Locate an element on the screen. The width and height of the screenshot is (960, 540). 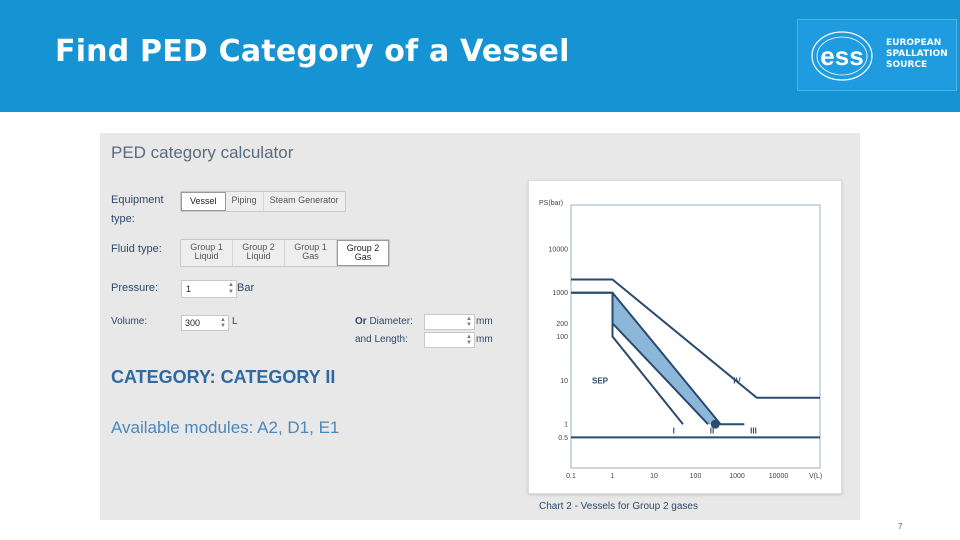
equipment-vessel-button: Vessel is located at coordinates (203, 201).